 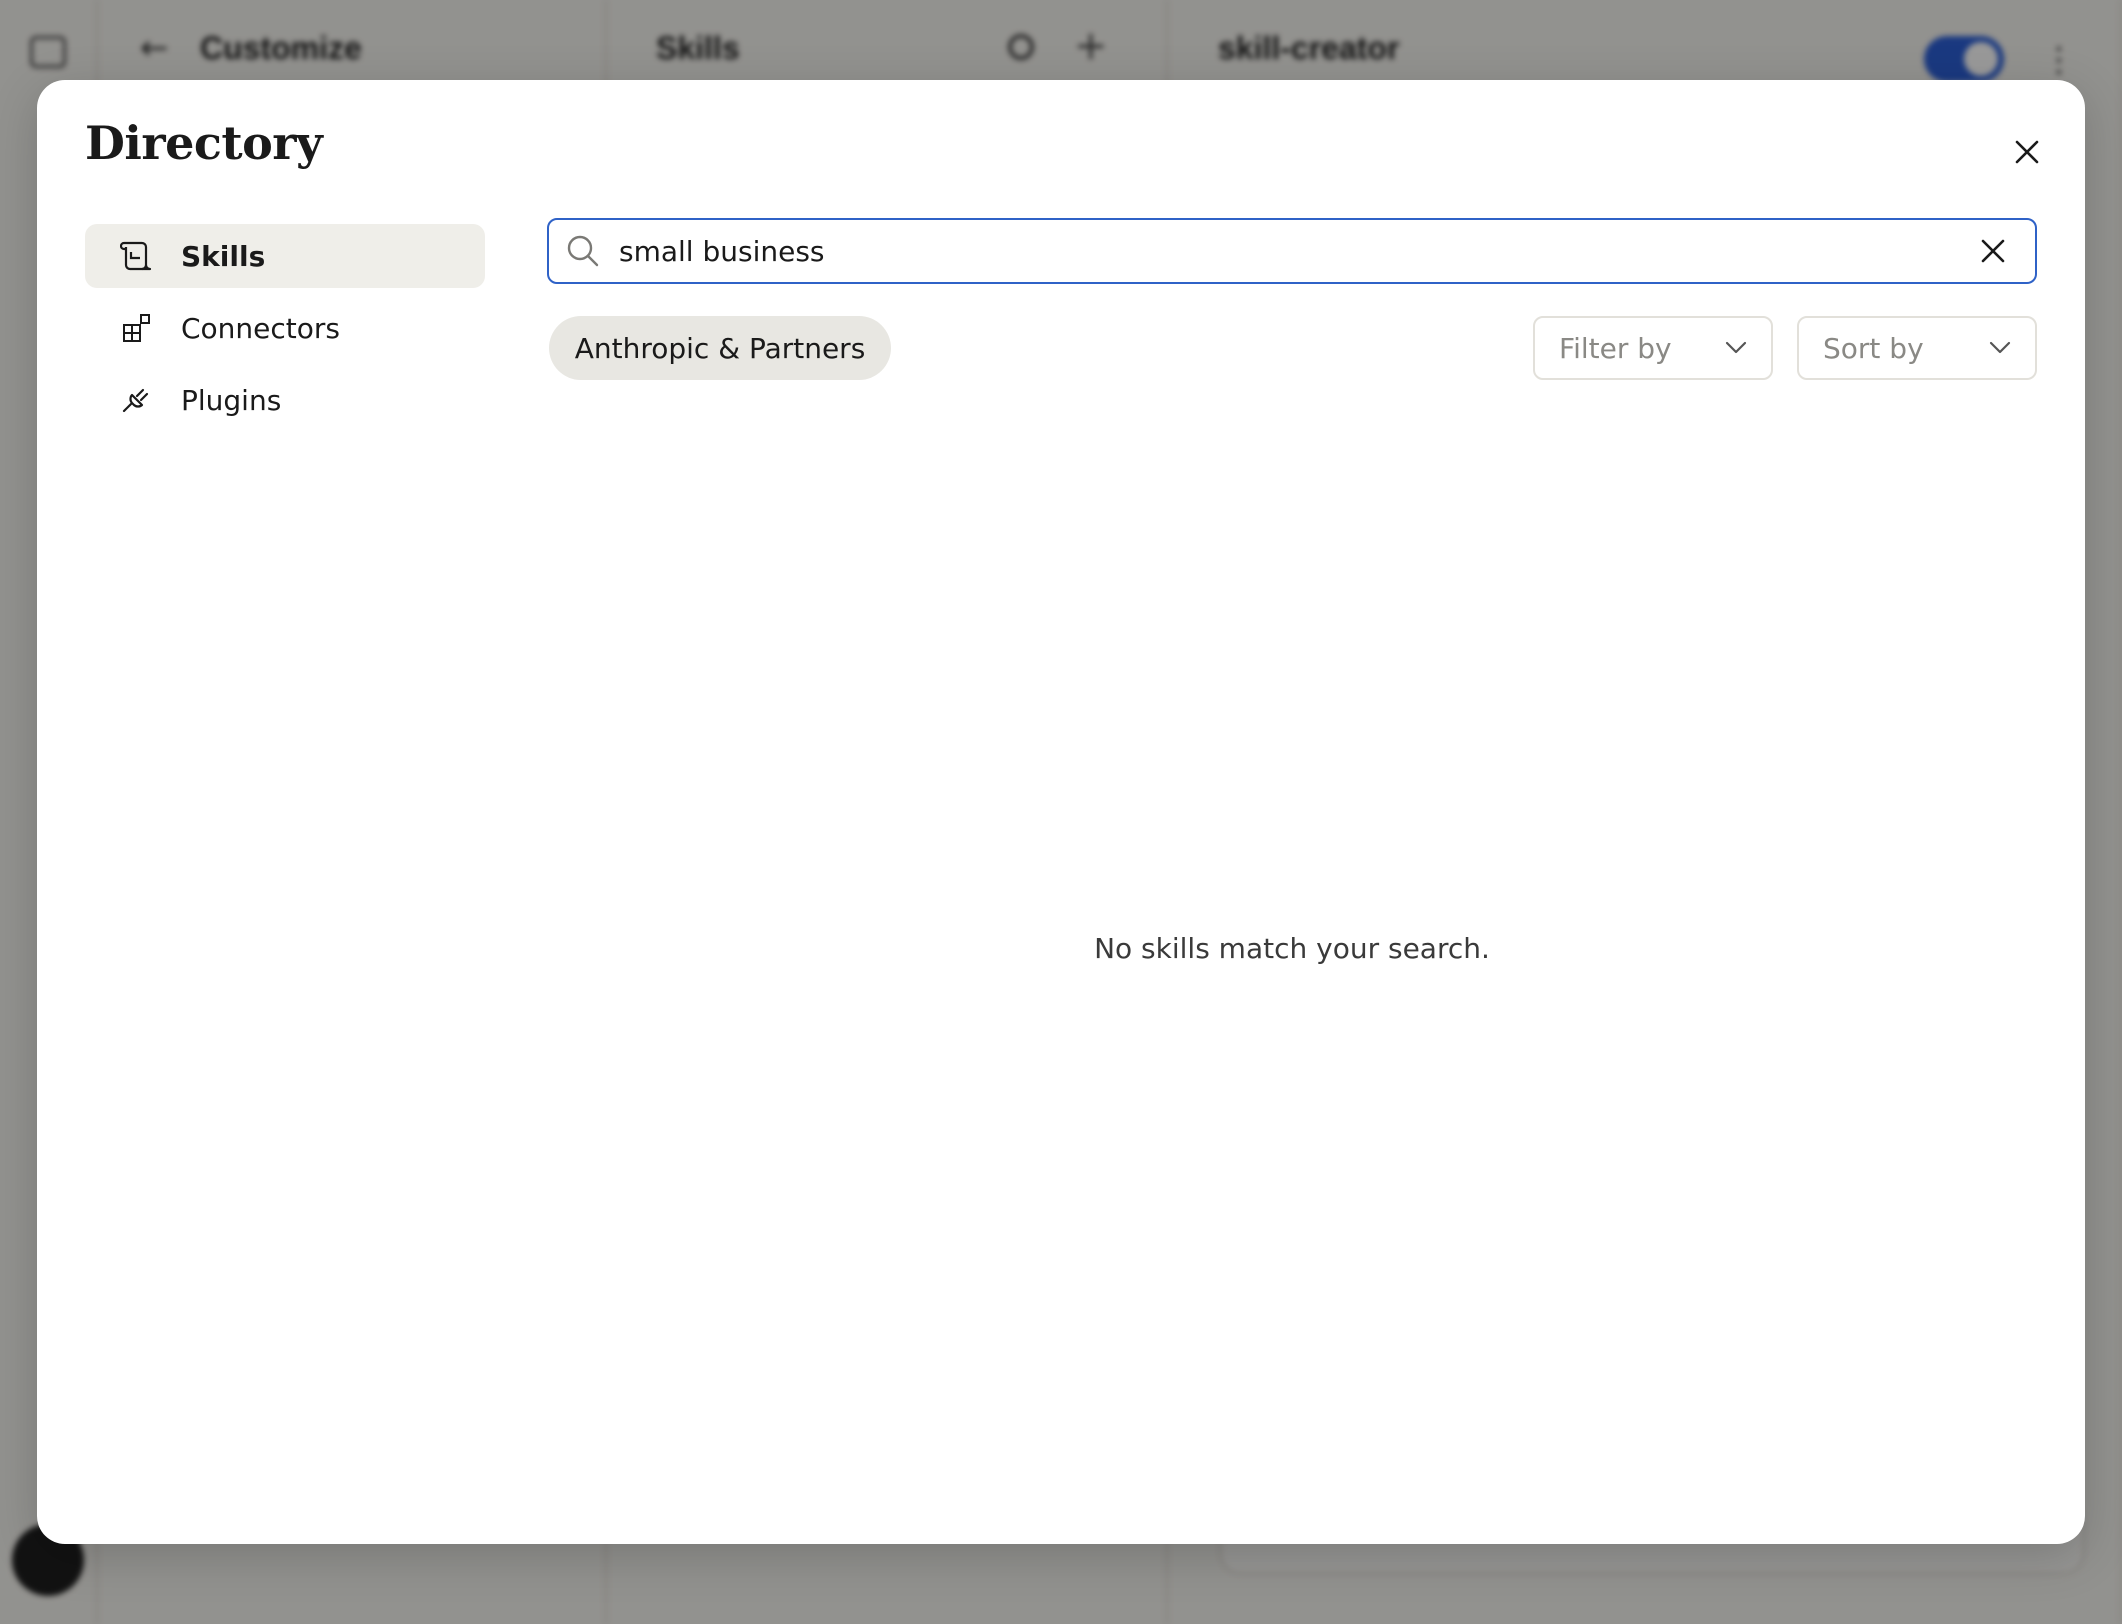 I want to click on nav-item-skills: Skills, so click(x=285, y=256).